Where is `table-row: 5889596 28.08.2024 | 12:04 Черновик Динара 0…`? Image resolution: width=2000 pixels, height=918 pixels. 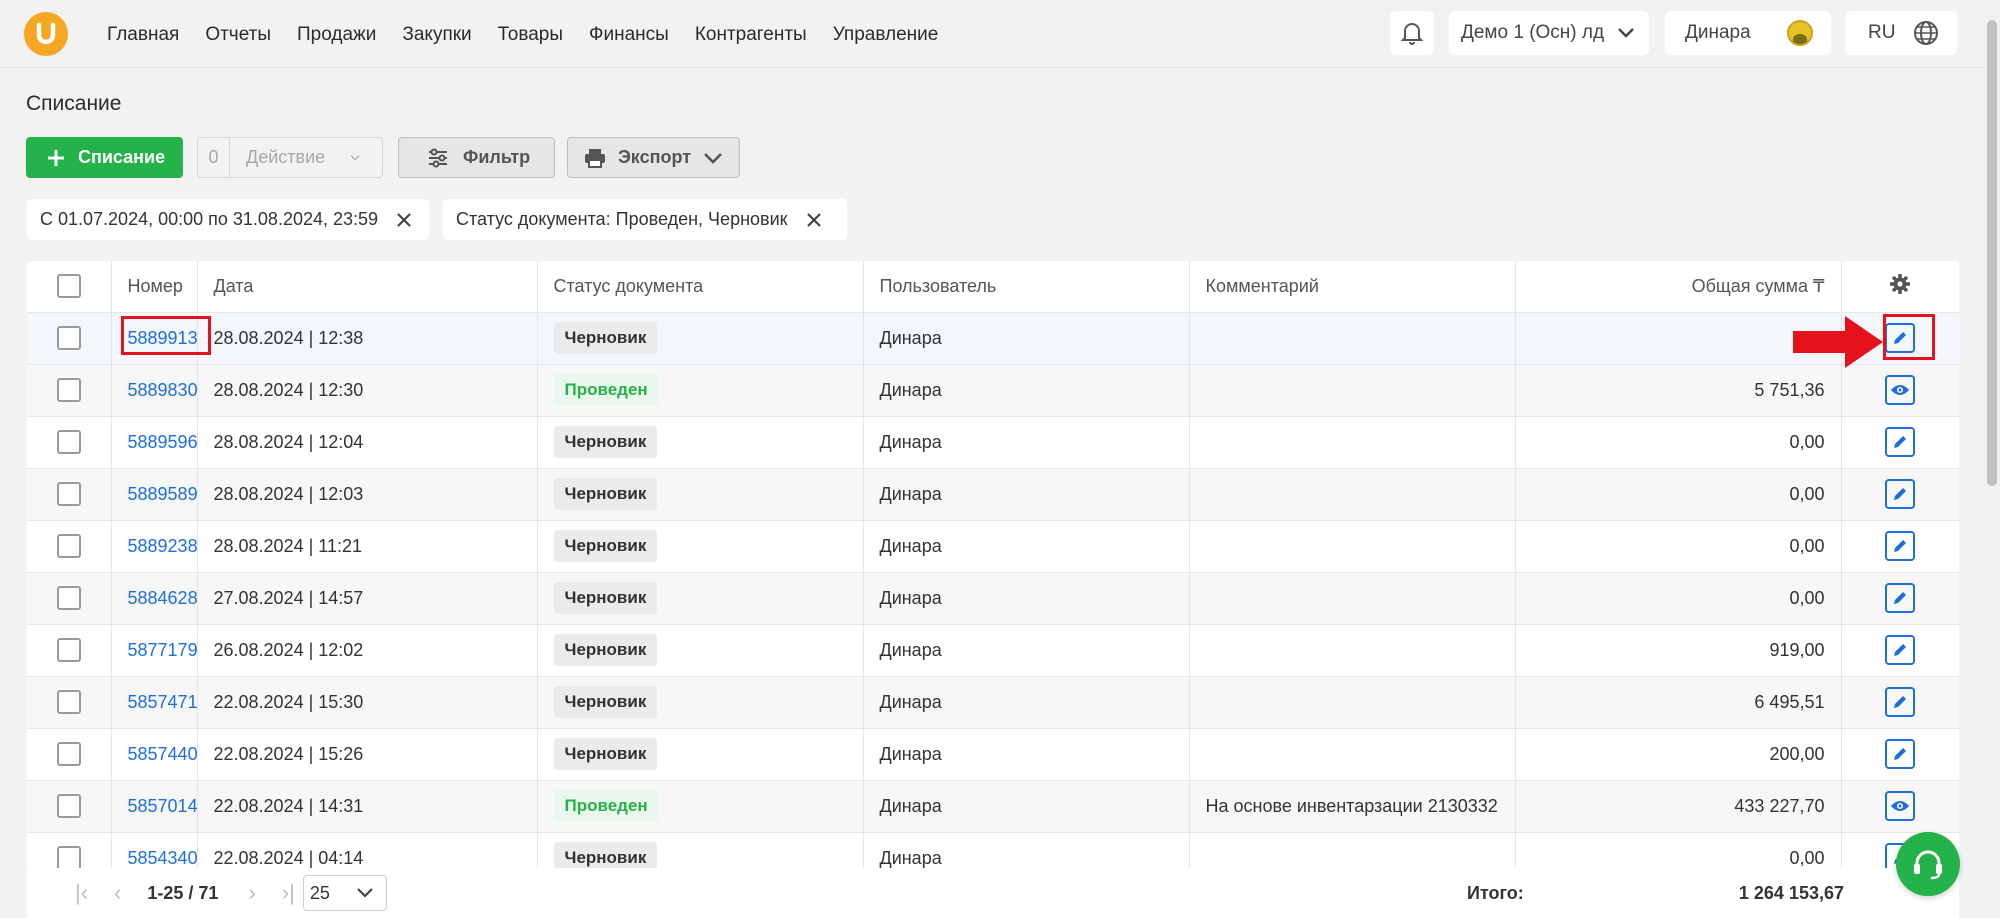 table-row: 5889596 28.08.2024 | 12:04 Черновик Динара 0… is located at coordinates (993, 442).